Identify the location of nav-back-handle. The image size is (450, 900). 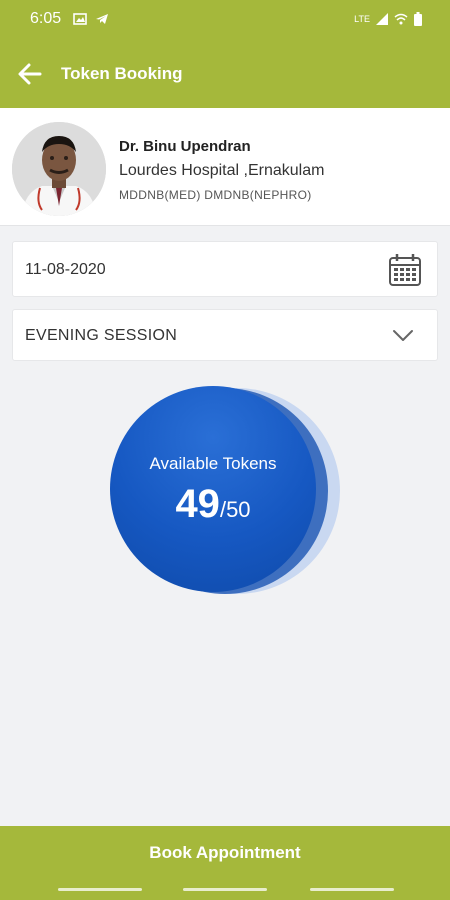
(352, 889).